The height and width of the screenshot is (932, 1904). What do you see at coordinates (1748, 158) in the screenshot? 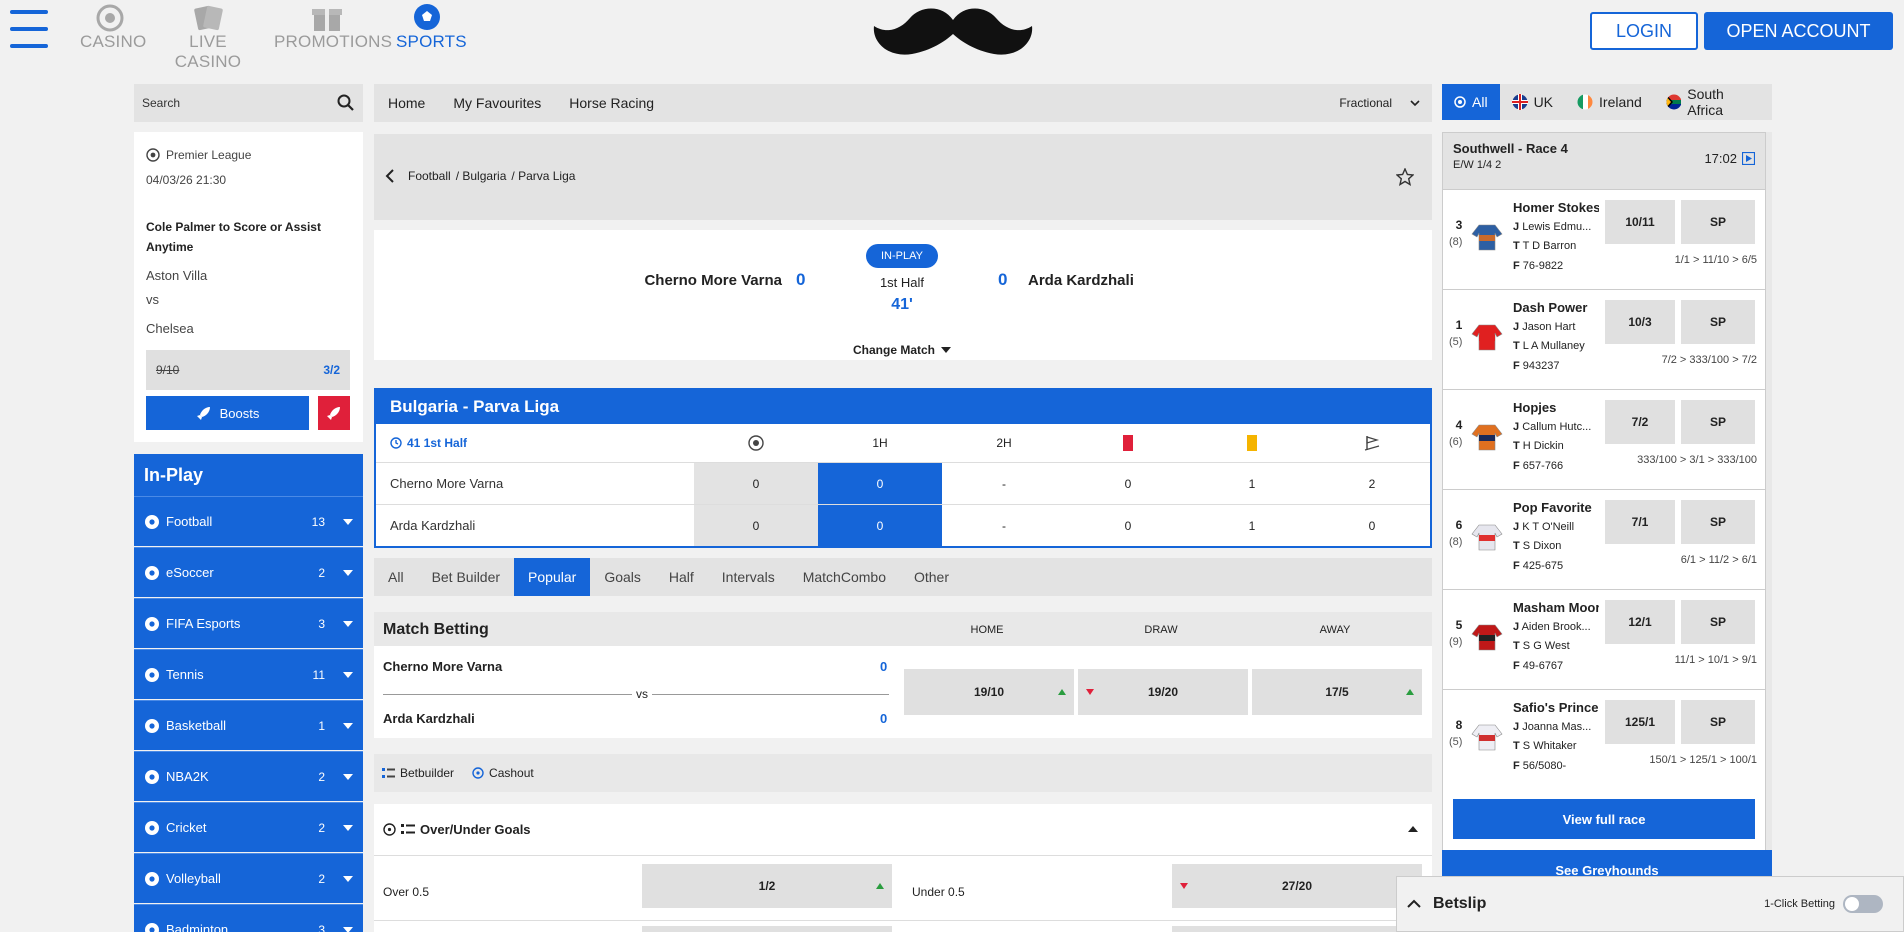
I see `live-stream-icon` at bounding box center [1748, 158].